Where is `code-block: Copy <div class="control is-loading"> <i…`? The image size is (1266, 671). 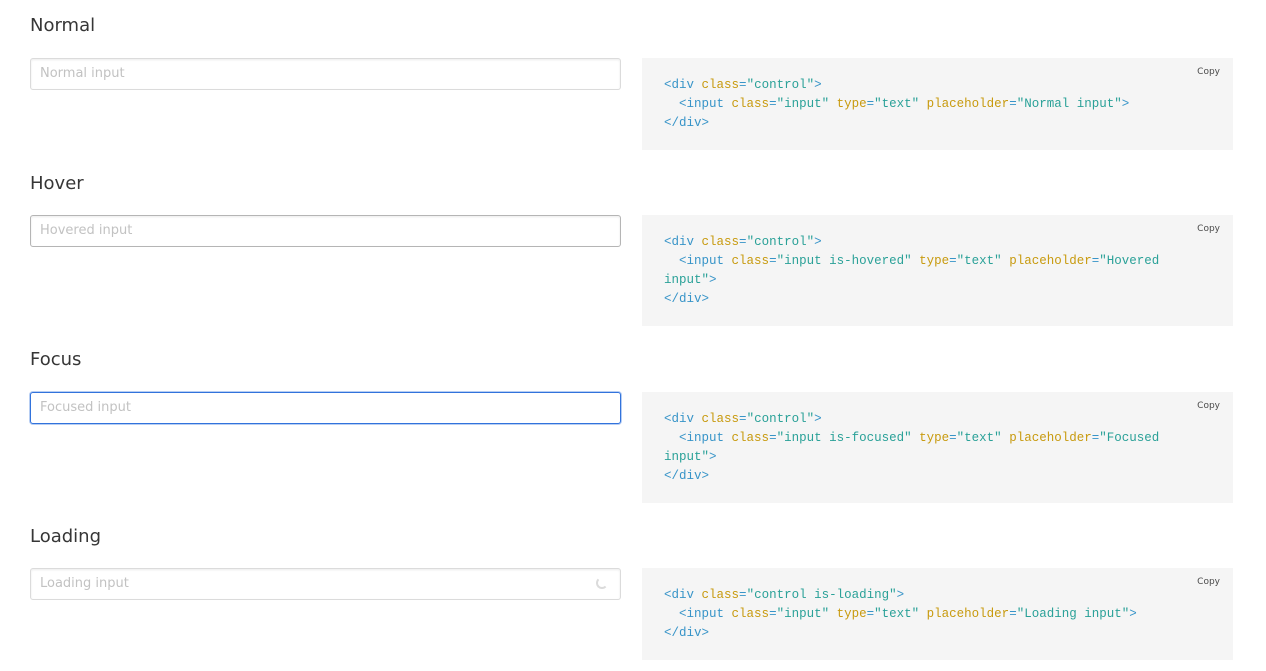 code-block: Copy <div class="control is-loading"> <i… is located at coordinates (937, 614).